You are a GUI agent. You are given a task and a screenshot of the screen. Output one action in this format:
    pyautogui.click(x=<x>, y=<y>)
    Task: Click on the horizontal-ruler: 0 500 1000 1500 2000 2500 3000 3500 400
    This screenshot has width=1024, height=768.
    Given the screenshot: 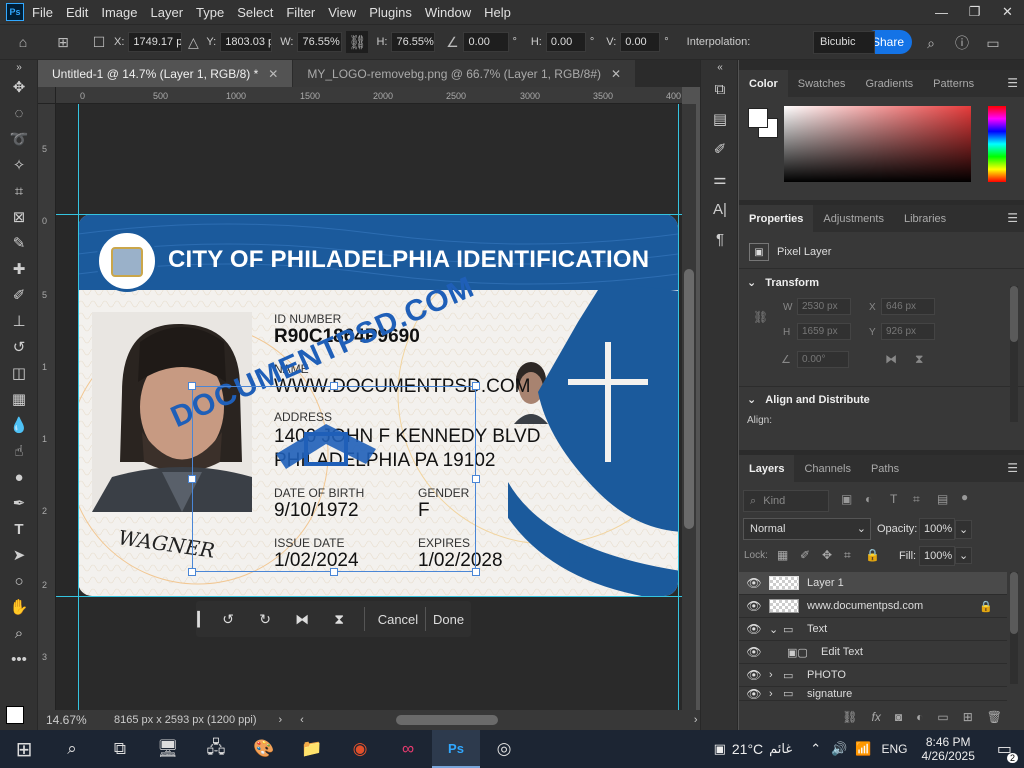 What is the action you would take?
    pyautogui.click(x=369, y=95)
    